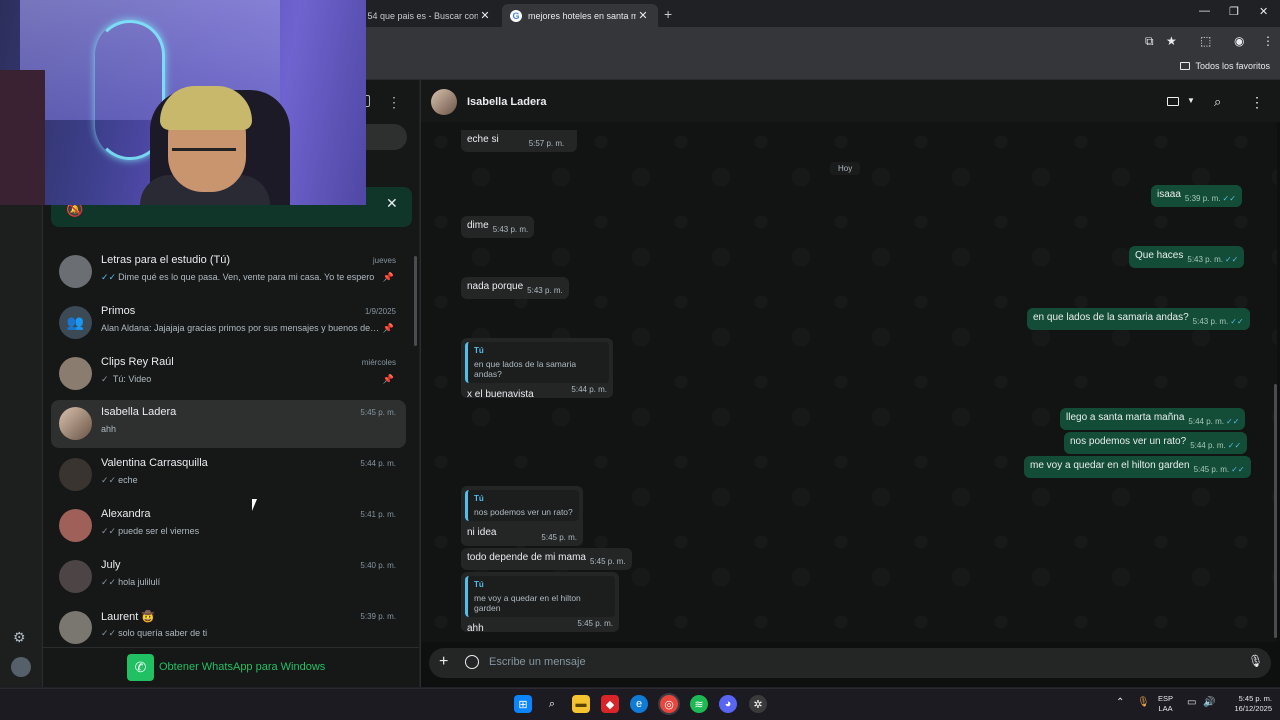 This screenshot has height=720, width=1280. What do you see at coordinates (507, 102) in the screenshot?
I see `contact-name: Isabella Ladera` at bounding box center [507, 102].